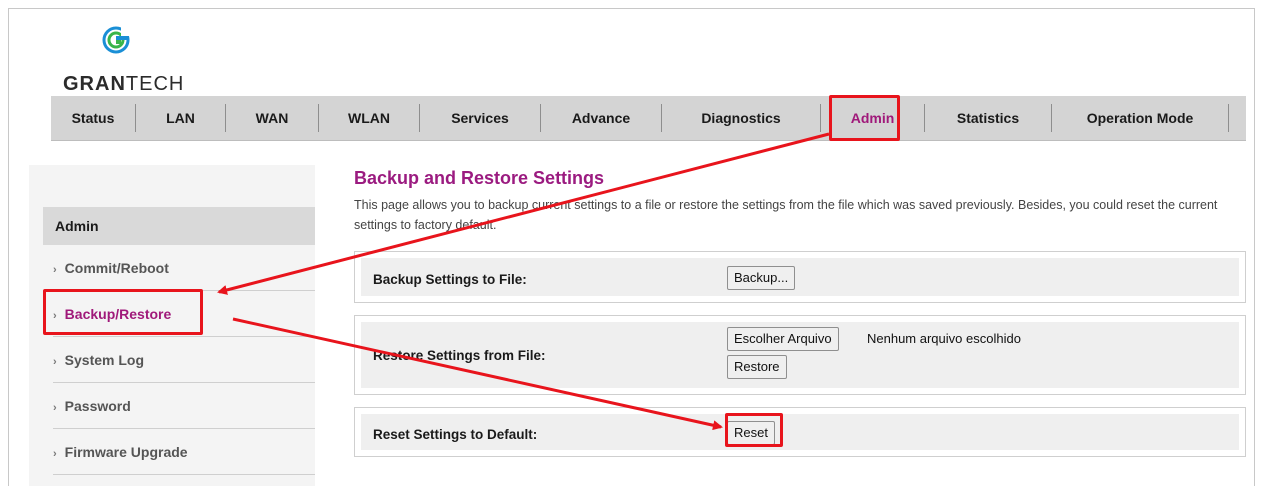  I want to click on choose-file-button: Escolher Arquivo, so click(783, 339).